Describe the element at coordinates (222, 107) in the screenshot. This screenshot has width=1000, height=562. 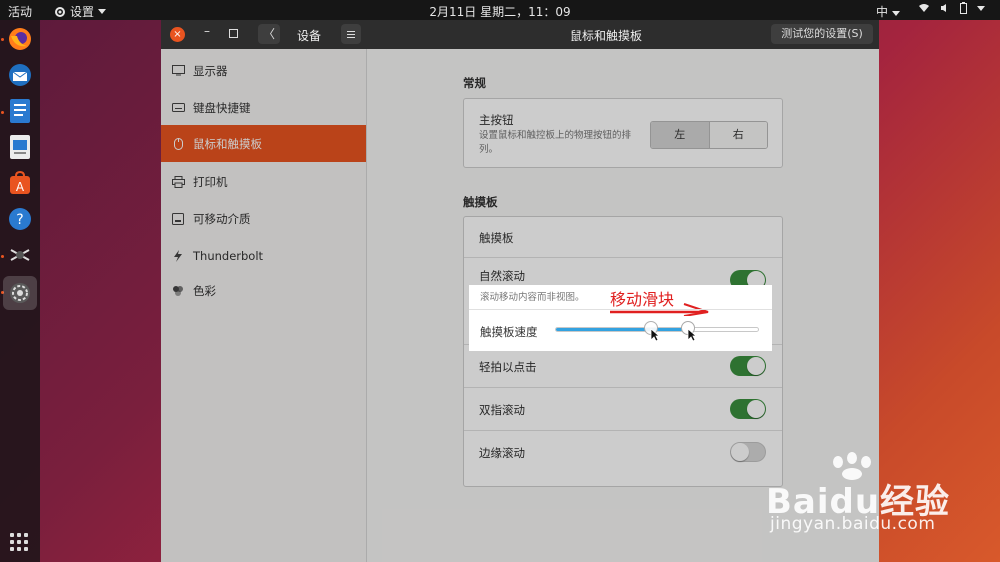
I see `sidebar-item-label: 键盘快捷键` at that location.